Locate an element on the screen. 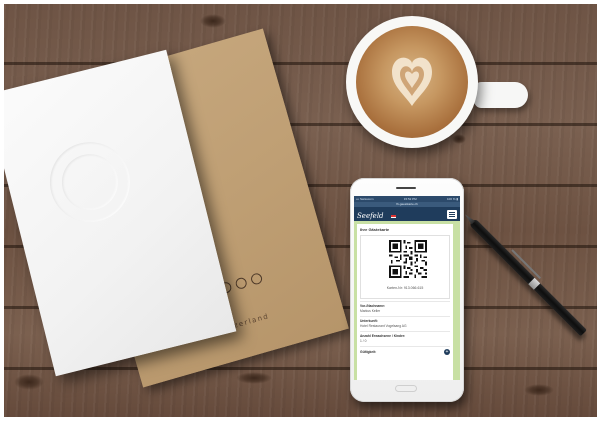 Image resolution: width=601 pixels, height=421 pixels. app-logo: Seefeld is located at coordinates (370, 216).